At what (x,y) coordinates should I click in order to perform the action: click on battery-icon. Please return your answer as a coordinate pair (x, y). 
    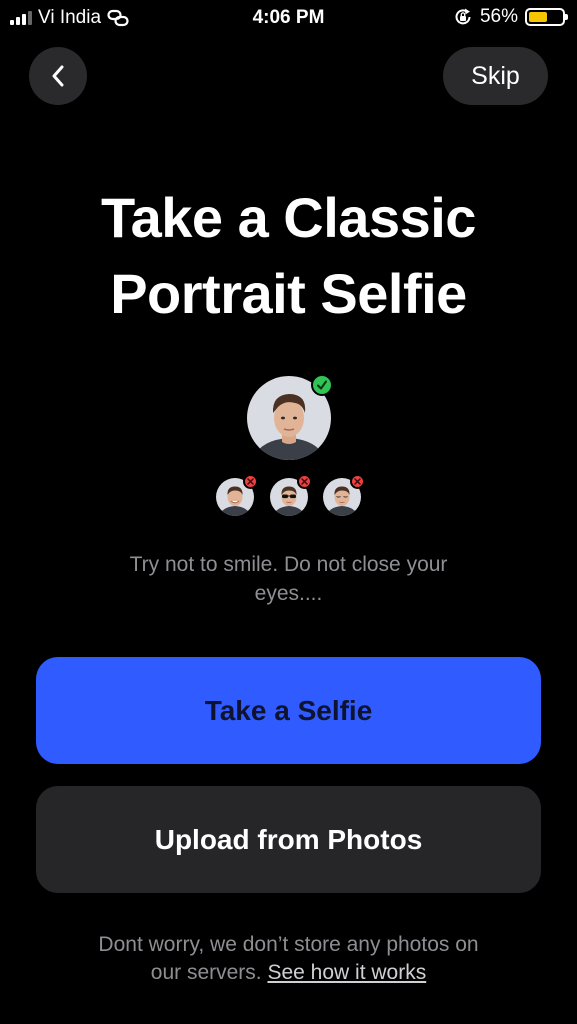
    Looking at the image, I should click on (546, 17).